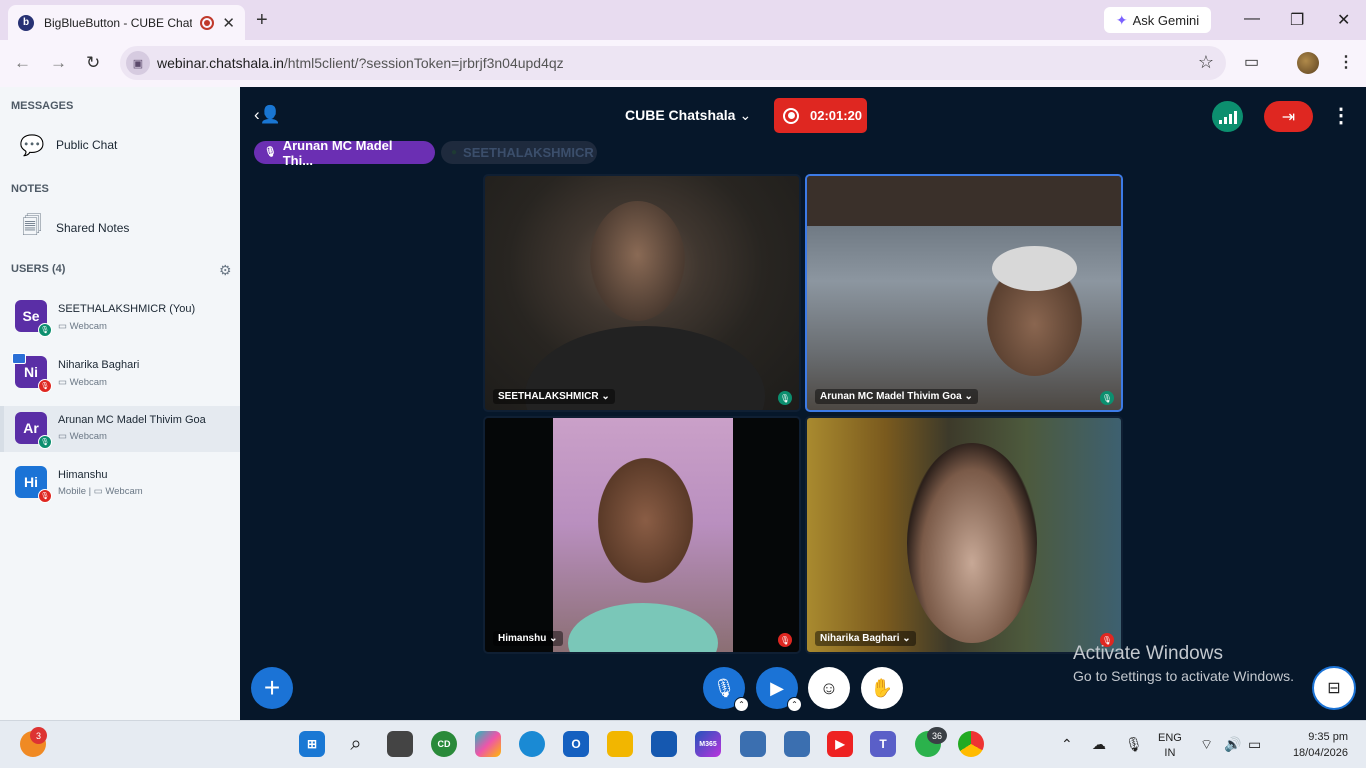  What do you see at coordinates (519, 152) in the screenshot?
I see `talking-indicator-idle: ● SEETHALAKSHMICR` at bounding box center [519, 152].